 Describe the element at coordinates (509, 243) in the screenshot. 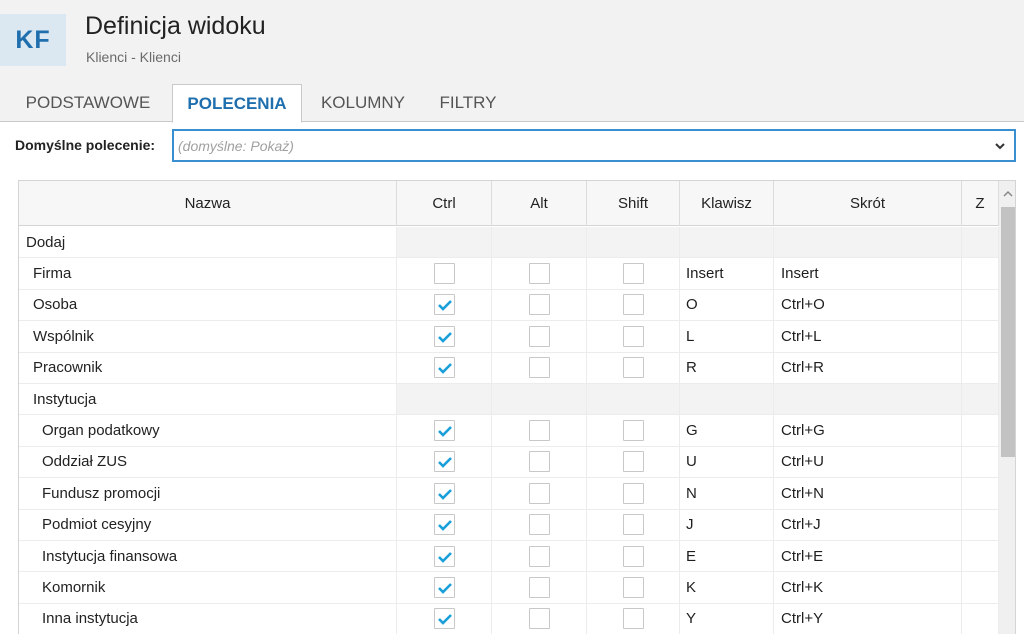

I see `group-row: Dodaj` at that location.